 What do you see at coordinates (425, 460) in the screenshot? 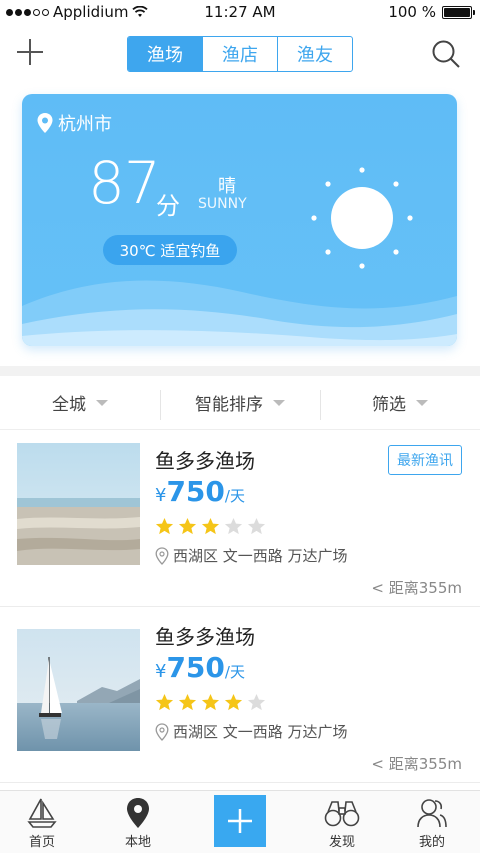
I see `news-badge: 最新渔讯` at bounding box center [425, 460].